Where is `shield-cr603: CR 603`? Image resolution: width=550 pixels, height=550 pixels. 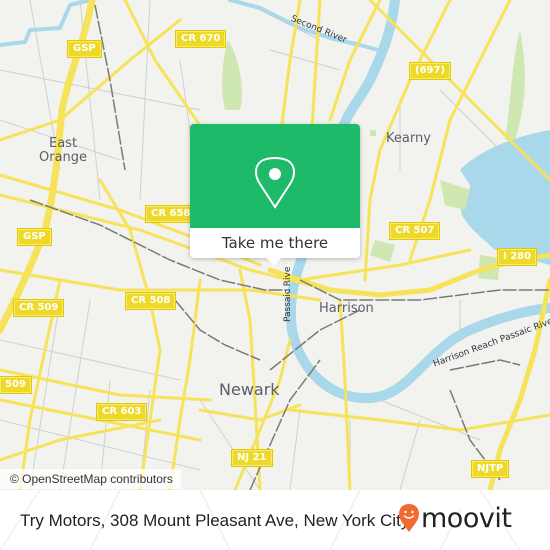
shield-cr603: CR 603 is located at coordinates (122, 412).